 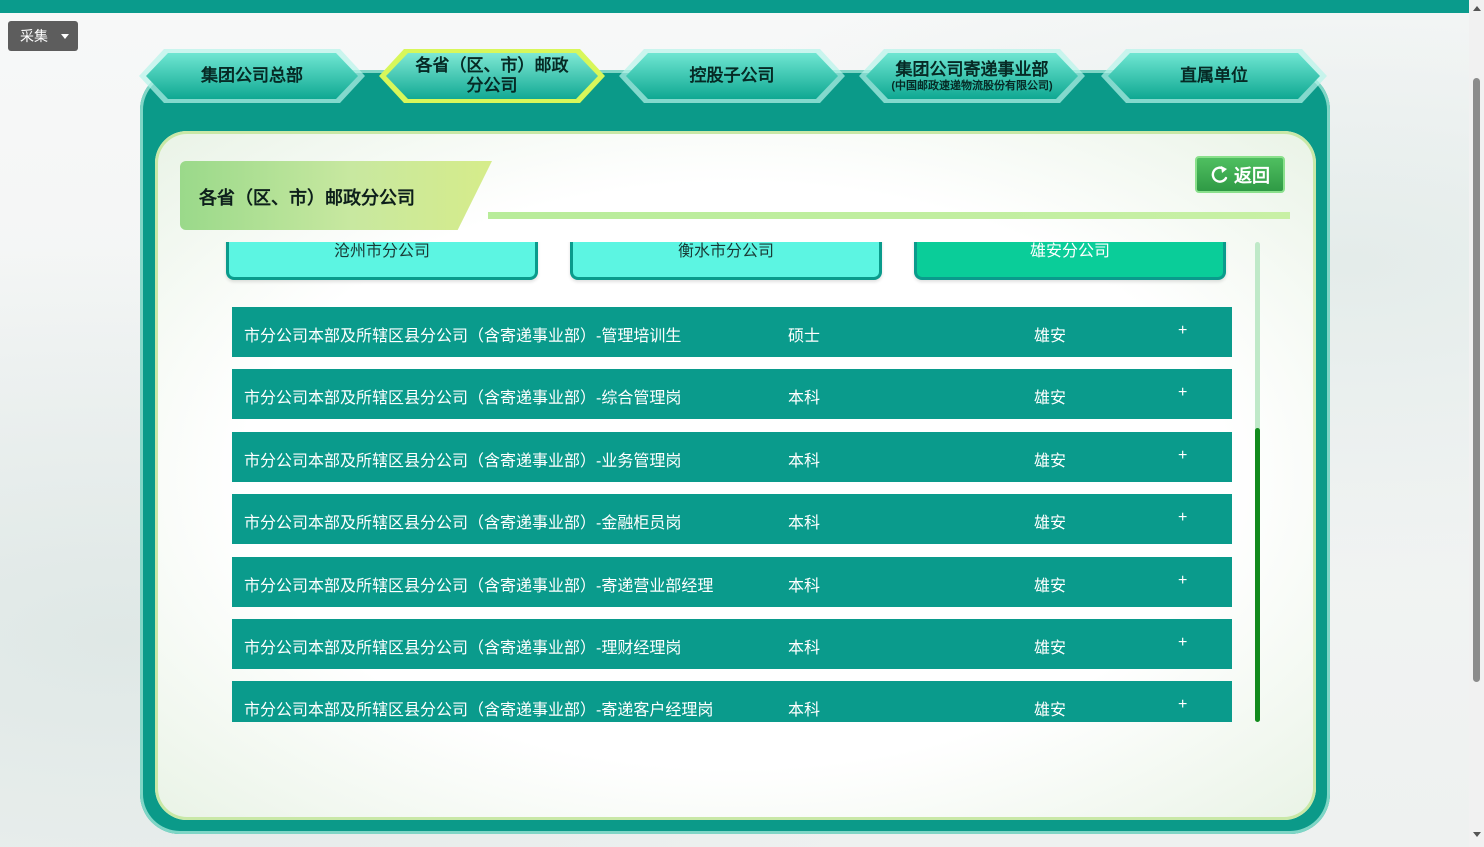 What do you see at coordinates (1069, 251) in the screenshot?
I see `city-label: 雄安分公司` at bounding box center [1069, 251].